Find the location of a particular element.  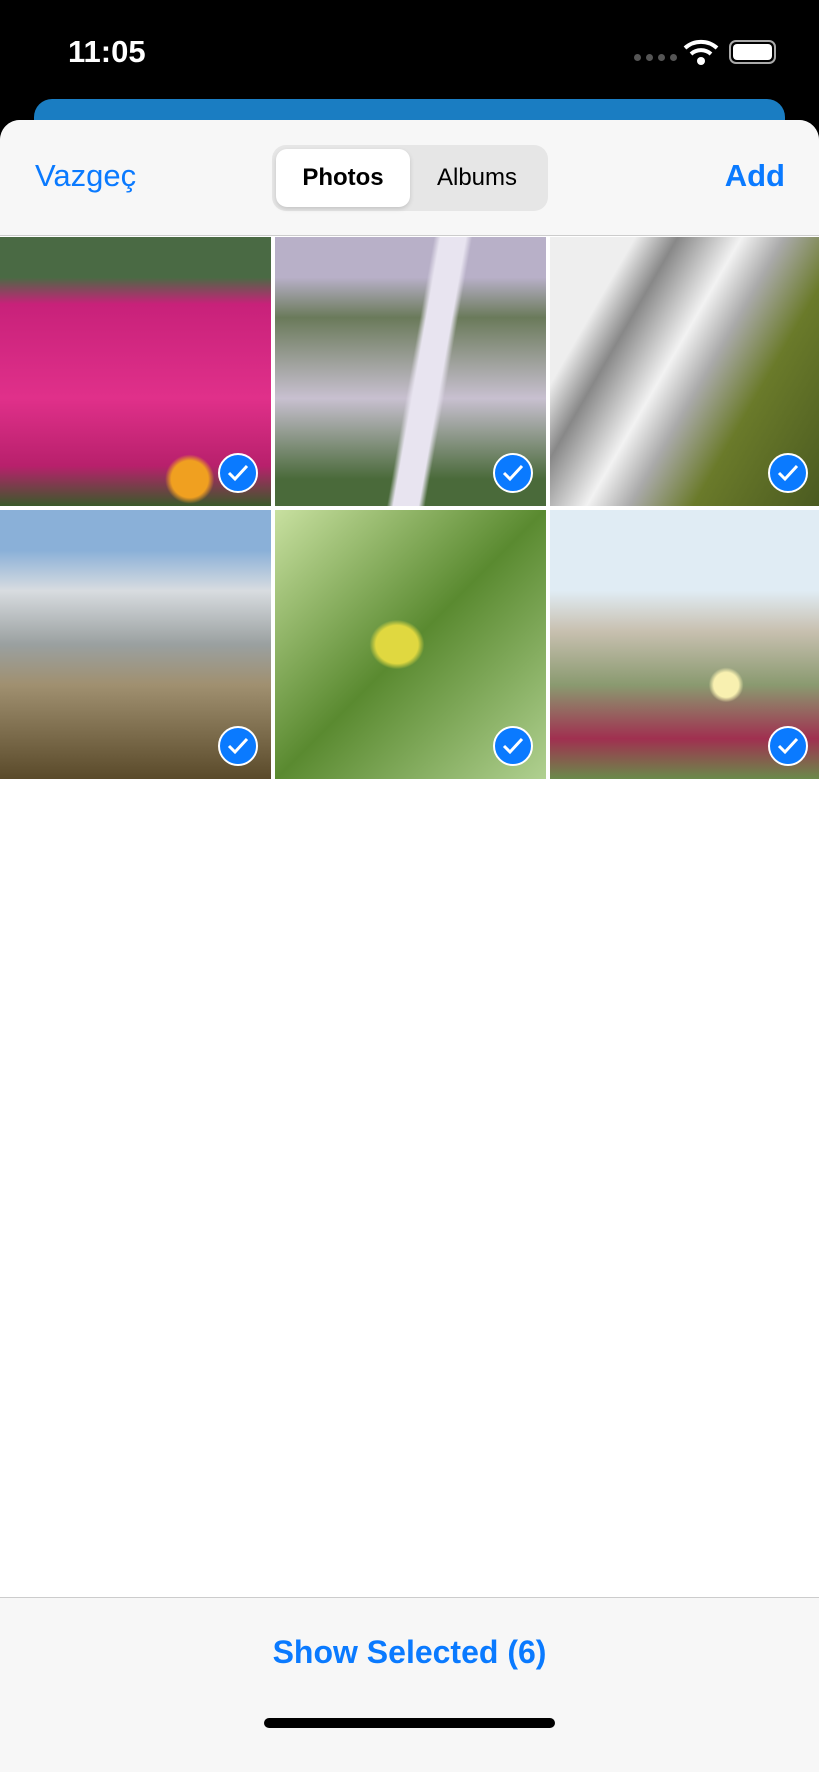

status-bar: 11:05 is located at coordinates (409, 49).